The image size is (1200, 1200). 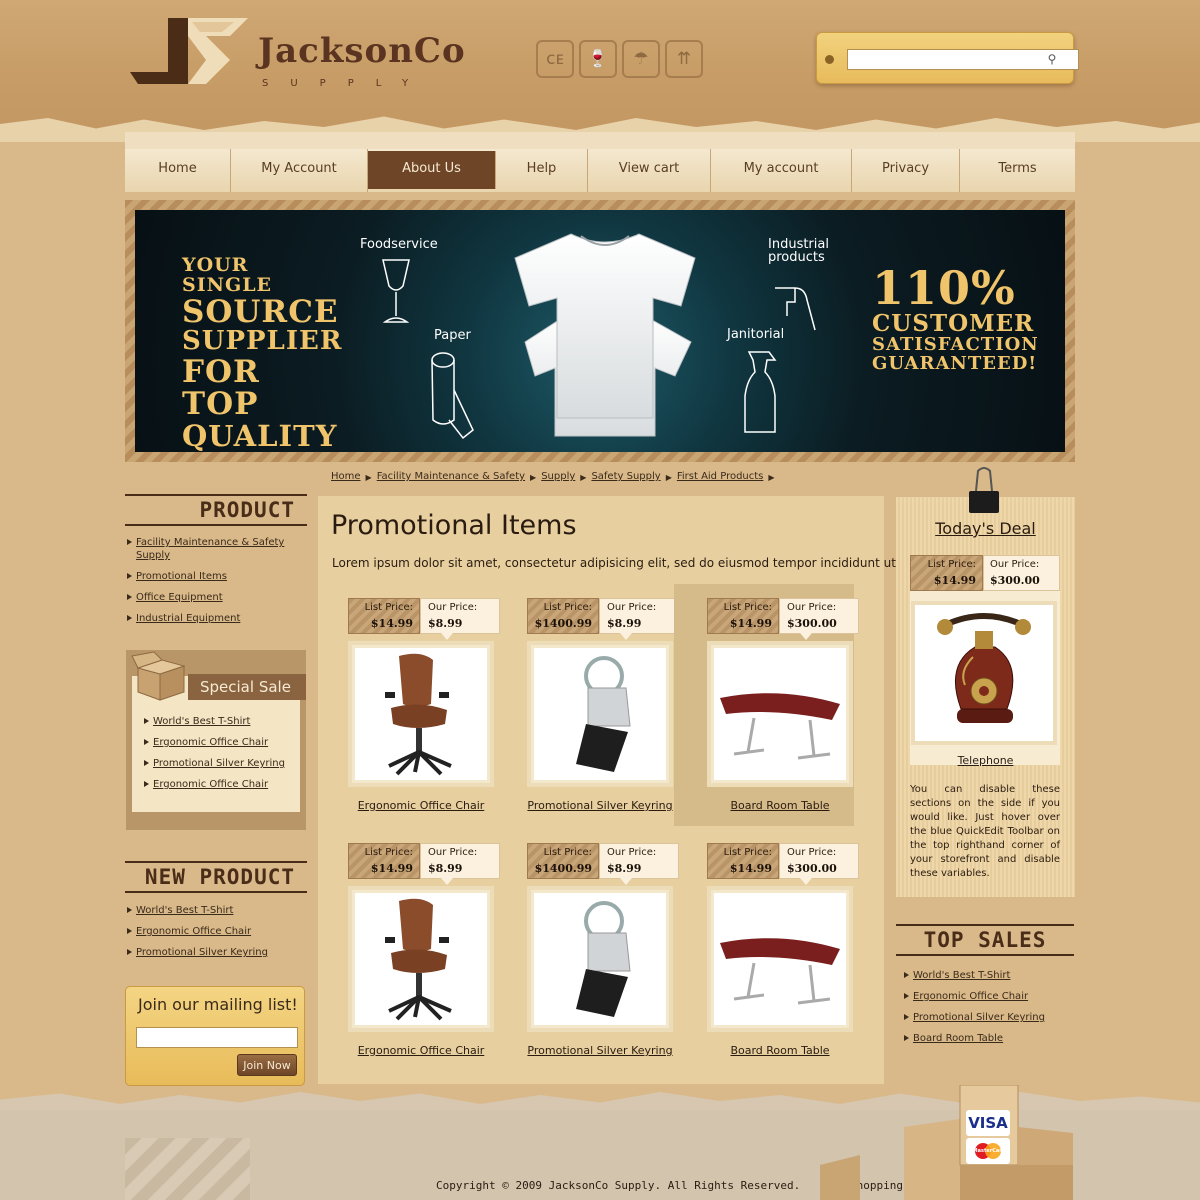 I want to click on list-item: Industrial Equipment, so click(x=212, y=618).